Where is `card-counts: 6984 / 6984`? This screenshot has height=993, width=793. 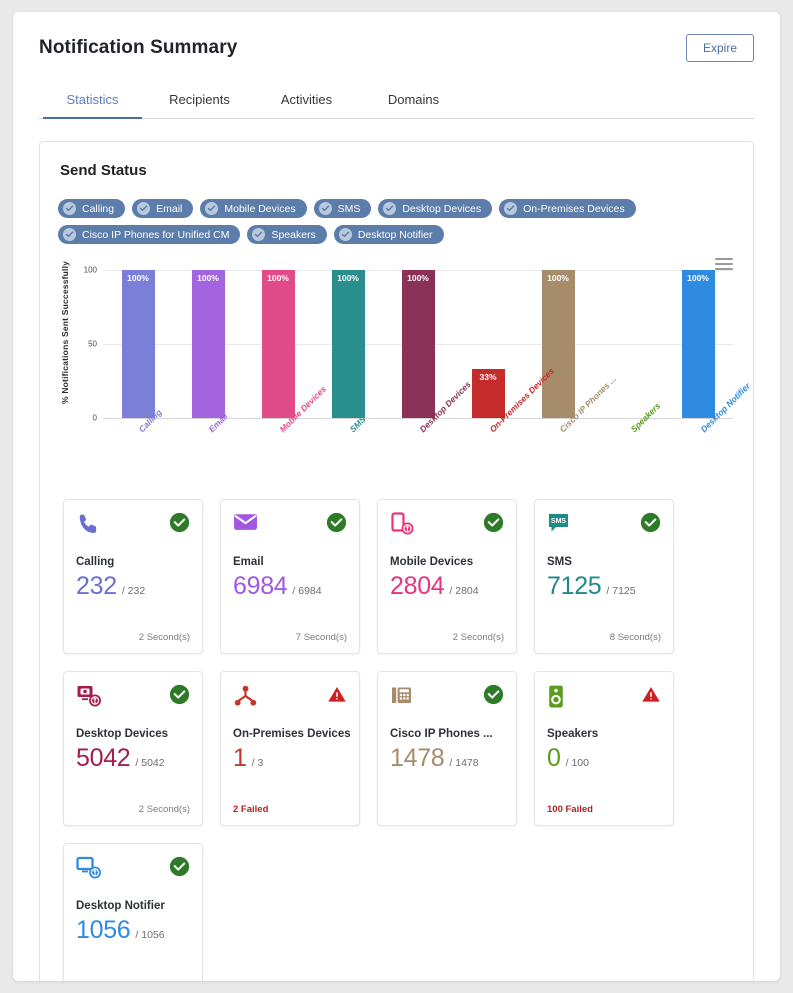 card-counts: 6984 / 6984 is located at coordinates (290, 586).